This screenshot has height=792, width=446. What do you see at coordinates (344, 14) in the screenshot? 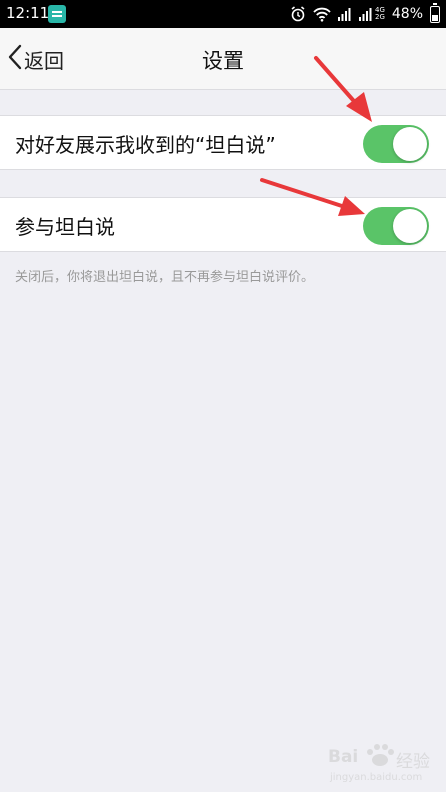
I see `signal-icon` at bounding box center [344, 14].